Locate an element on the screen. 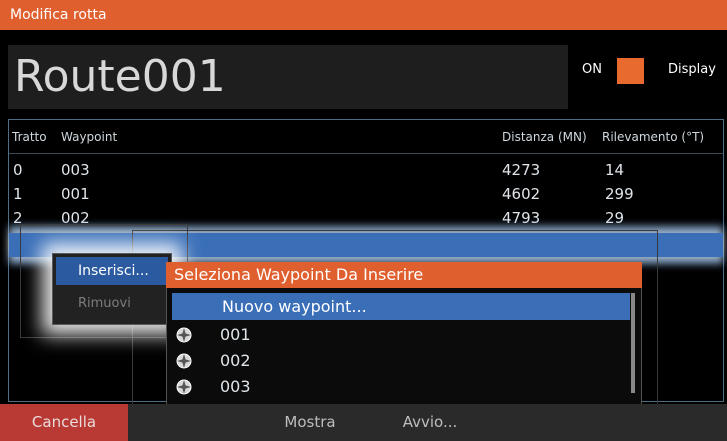 Image resolution: width=727 pixels, height=441 pixels. route-name-field: Route001 is located at coordinates (288, 77).